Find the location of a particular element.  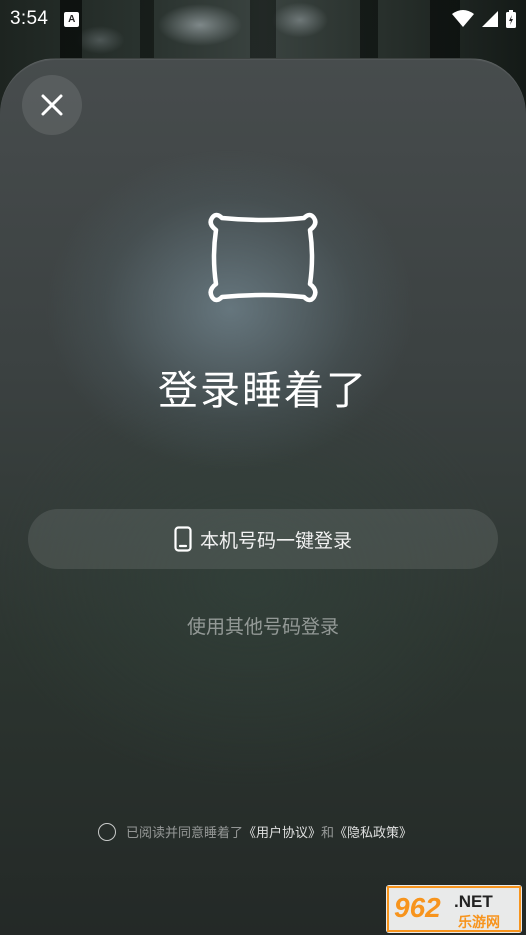

signal-icon is located at coordinates (490, 19).